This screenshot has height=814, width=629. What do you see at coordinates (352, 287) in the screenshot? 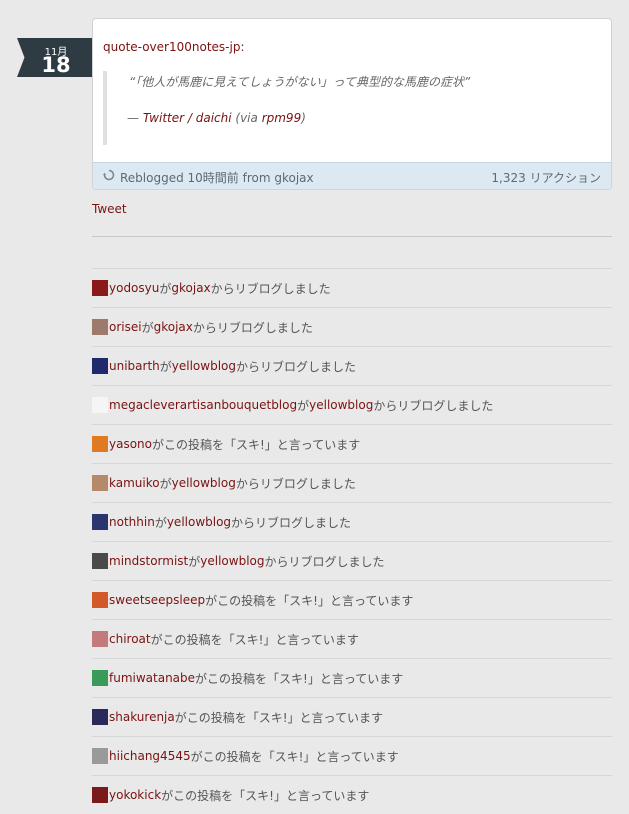
I see `note-item: yodosyu が gkojax からリブログしました` at bounding box center [352, 287].